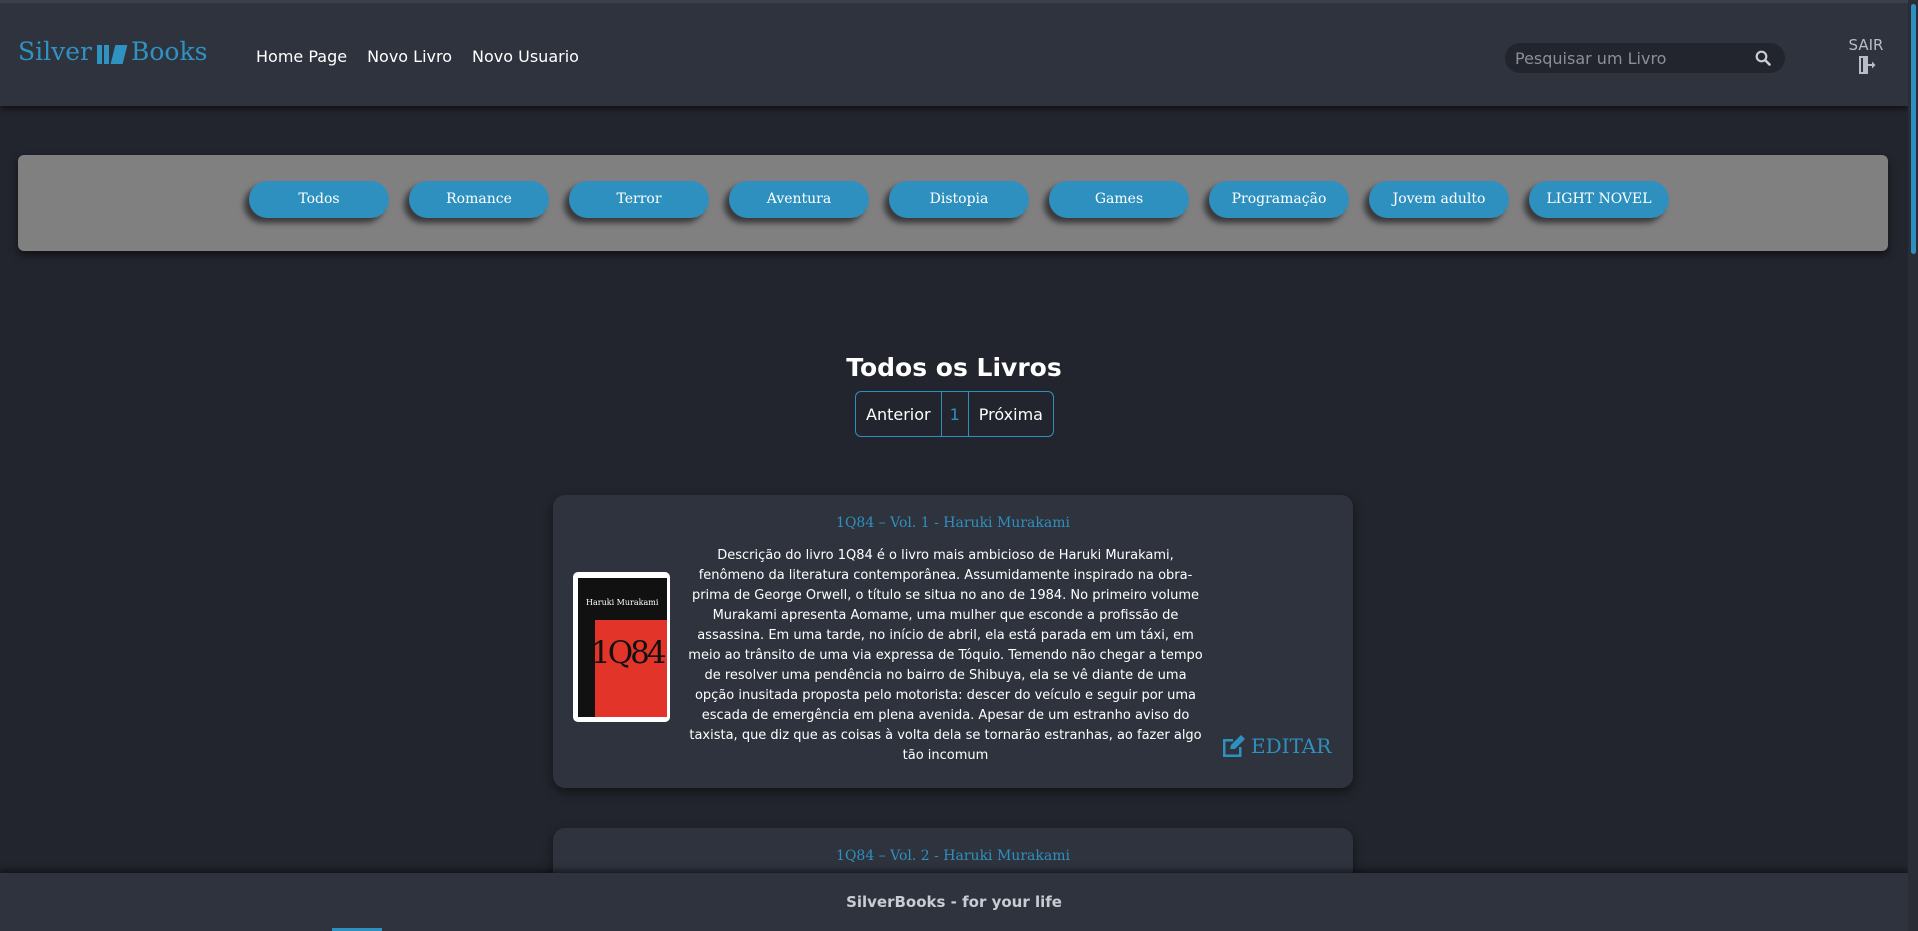 The width and height of the screenshot is (1918, 931). Describe the element at coordinates (55, 51) in the screenshot. I see `logo-text-left: Silver` at that location.